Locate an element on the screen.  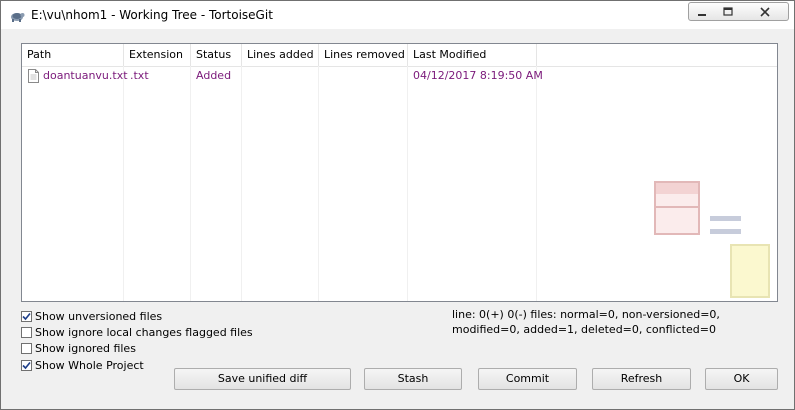
tortoisegit-icon is located at coordinates (18, 17).